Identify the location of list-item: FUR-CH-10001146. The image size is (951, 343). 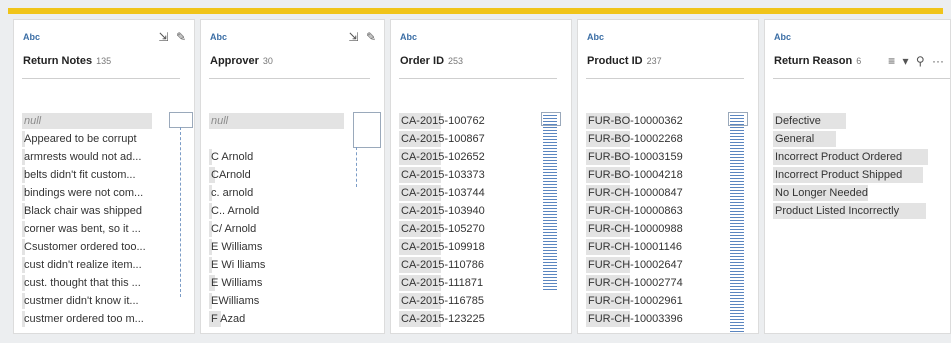
(634, 247).